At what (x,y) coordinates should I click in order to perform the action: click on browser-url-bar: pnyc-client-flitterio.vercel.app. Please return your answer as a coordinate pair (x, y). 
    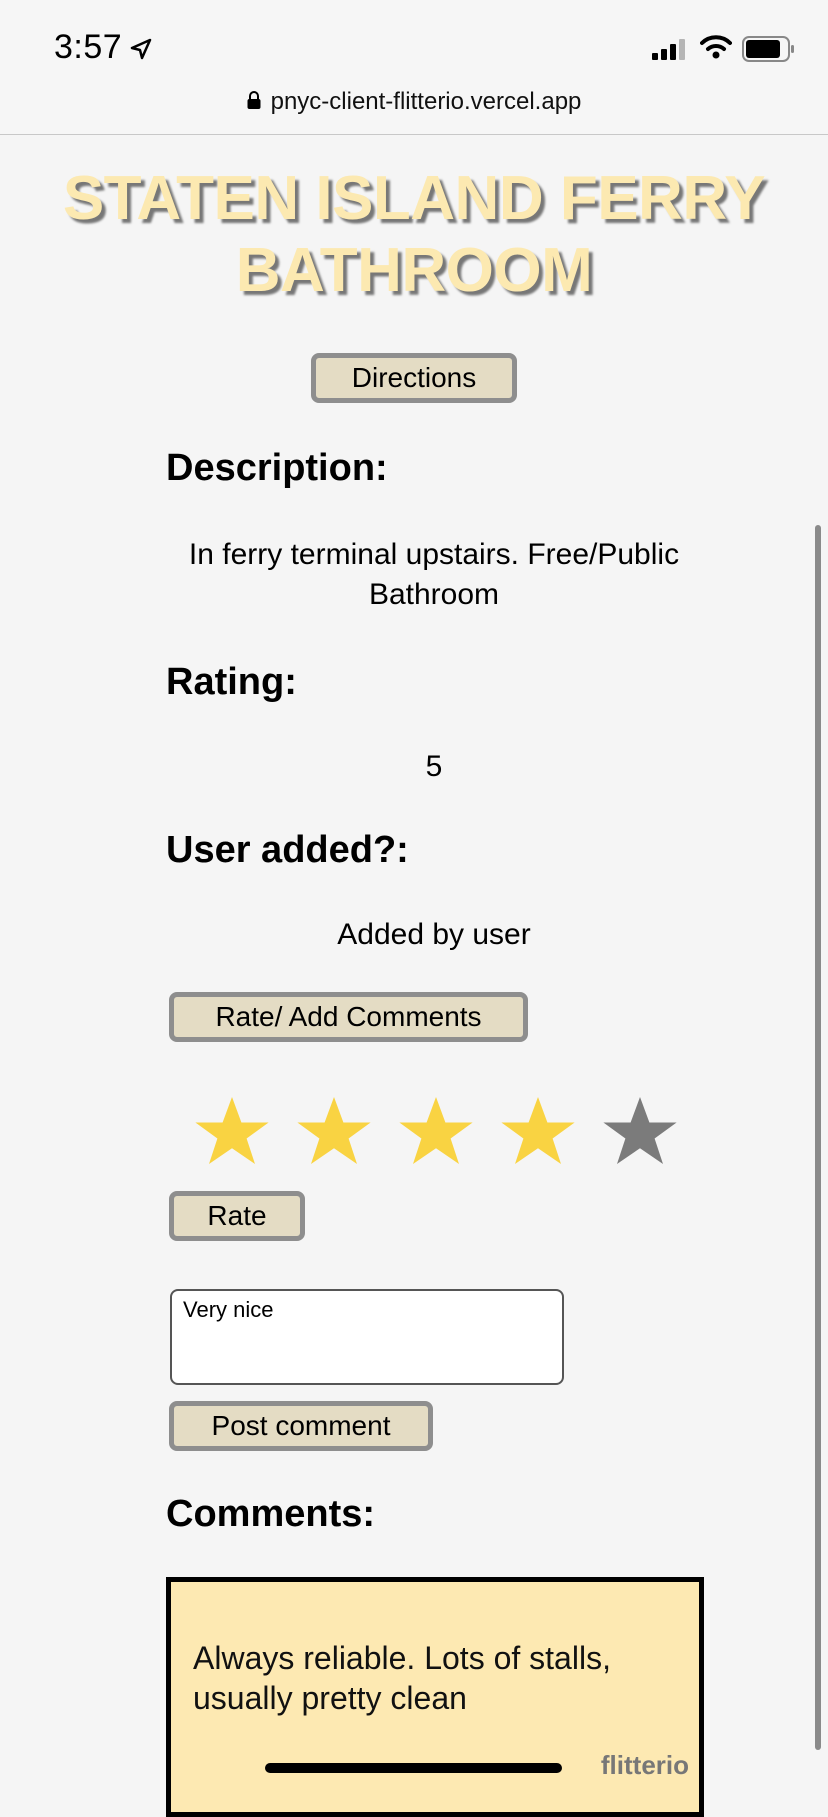
    Looking at the image, I should click on (414, 108).